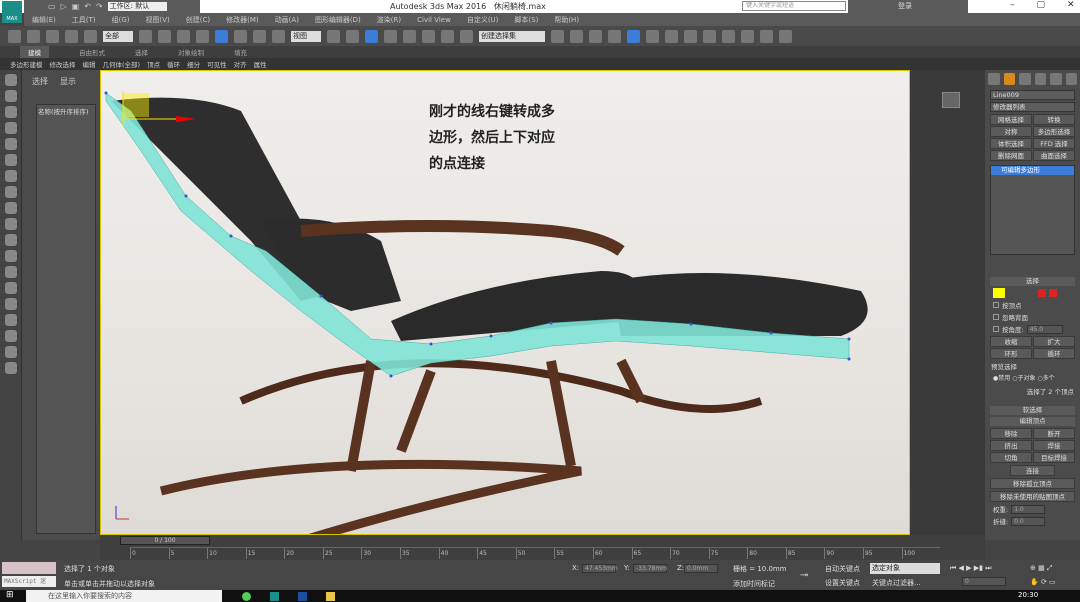 This screenshot has width=1080, height=602. Describe the element at coordinates (1040, 79) in the screenshot. I see `motion-tab-icon` at that location.